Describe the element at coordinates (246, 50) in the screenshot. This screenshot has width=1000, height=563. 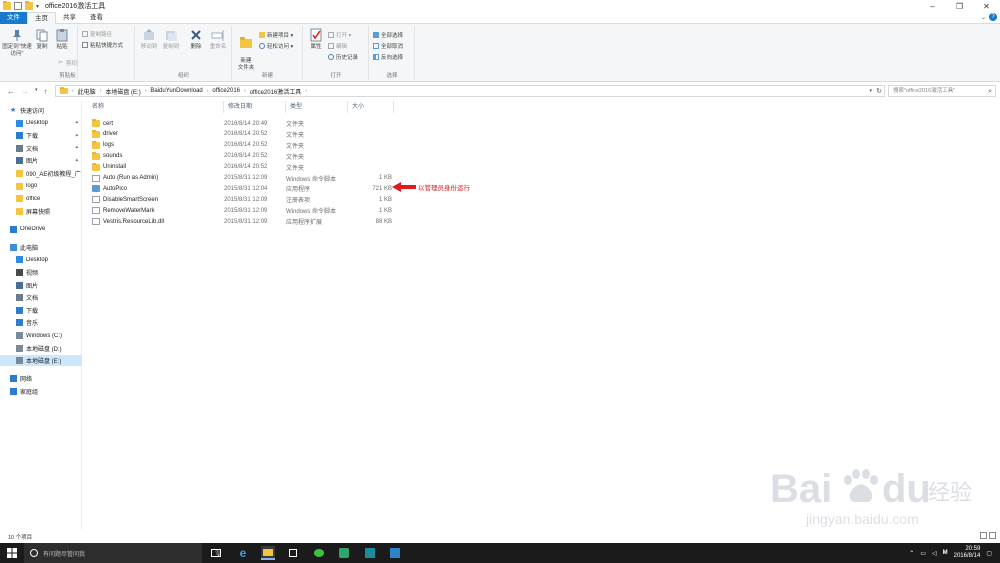
I see `new-folder-button: 新建 文件夹` at that location.